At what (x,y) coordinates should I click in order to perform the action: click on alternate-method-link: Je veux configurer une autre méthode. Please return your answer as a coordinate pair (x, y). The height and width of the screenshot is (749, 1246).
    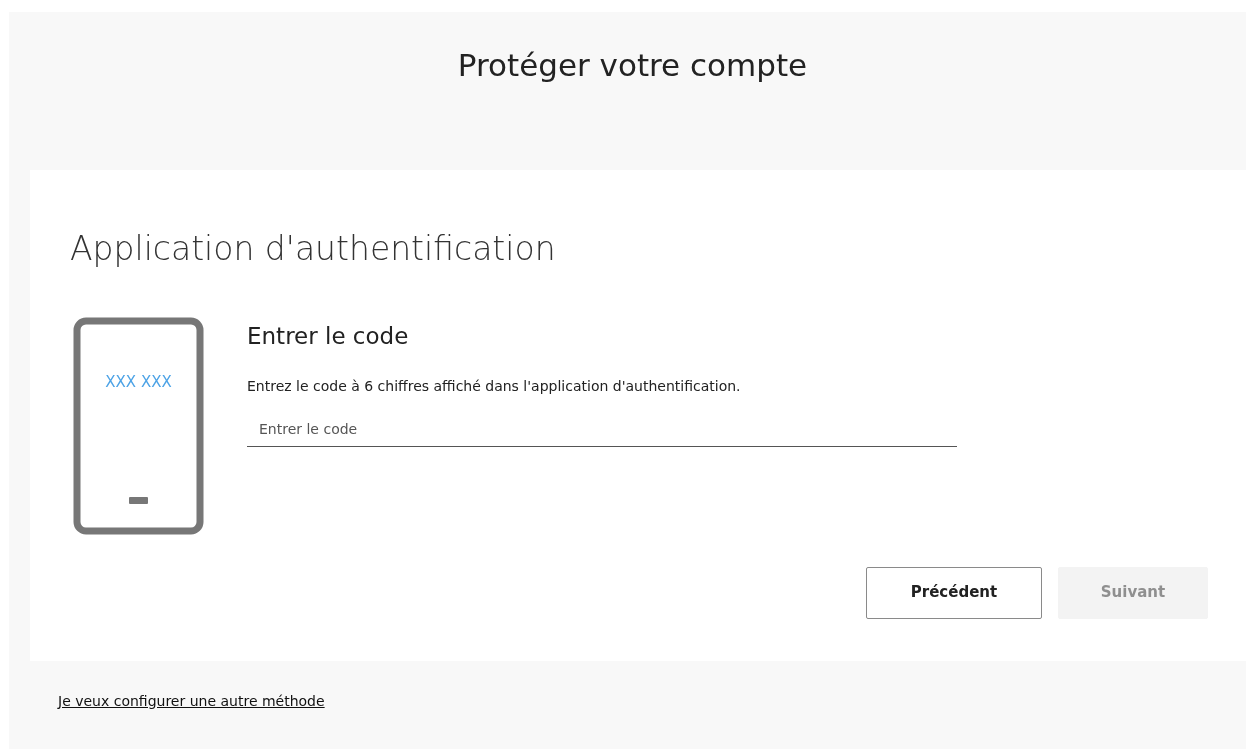
    Looking at the image, I should click on (191, 700).